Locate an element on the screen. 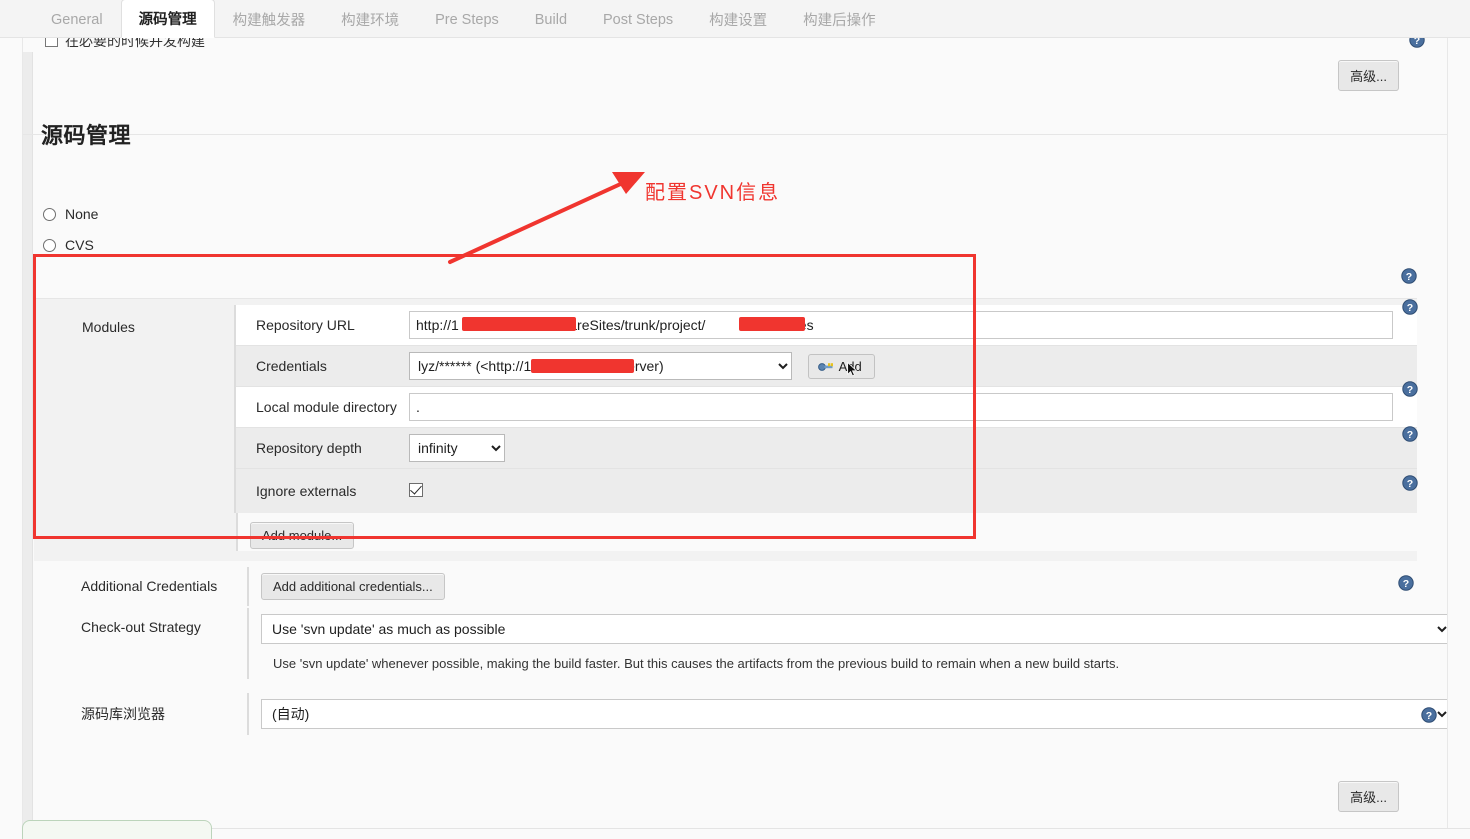 This screenshot has width=1470, height=839. local-module-directory-input is located at coordinates (901, 407).